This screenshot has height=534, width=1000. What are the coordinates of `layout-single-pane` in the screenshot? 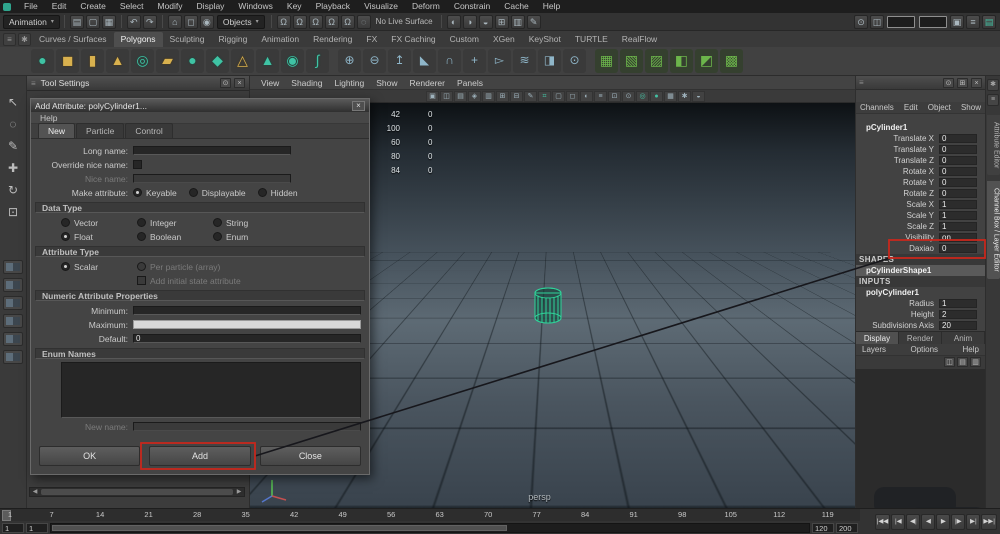 It's located at (13, 267).